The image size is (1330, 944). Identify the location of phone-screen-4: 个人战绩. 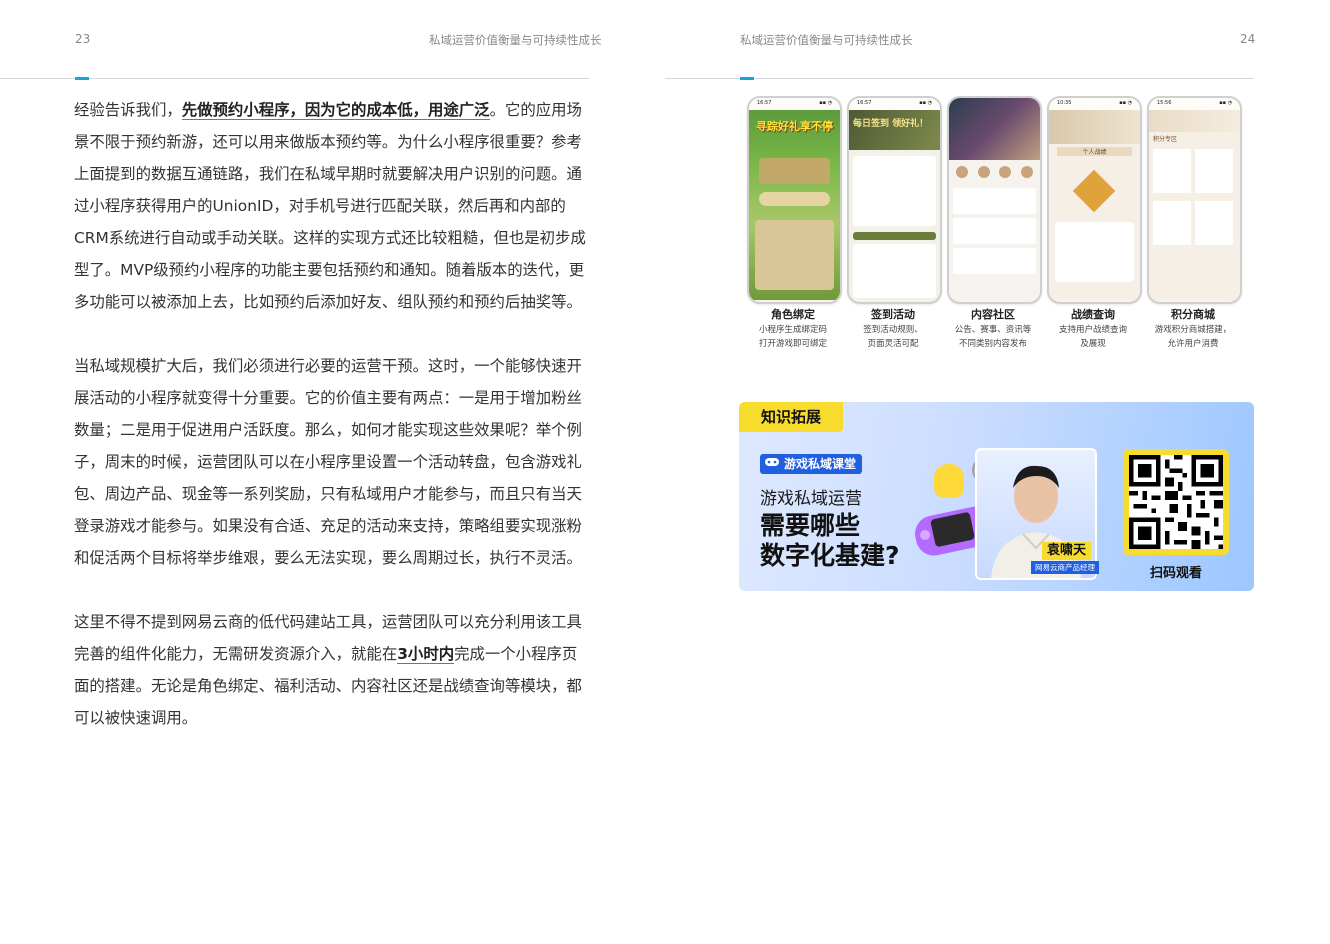
(1094, 205).